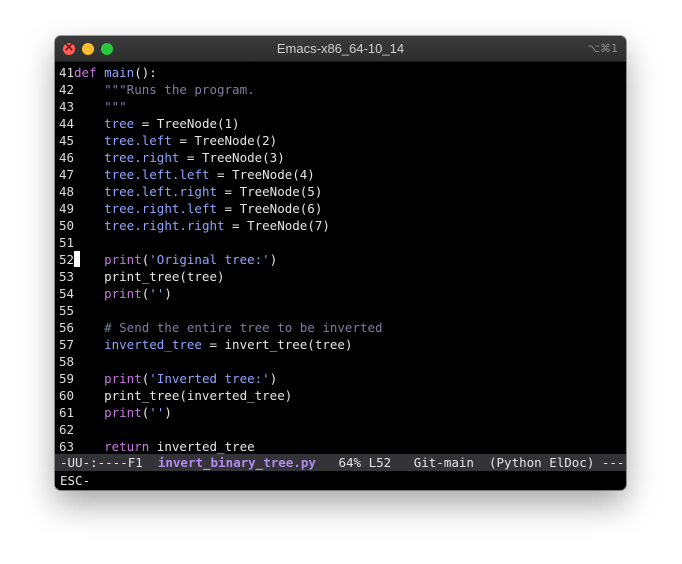 Image resolution: width=682 pixels, height=564 pixels. What do you see at coordinates (109, 462) in the screenshot?
I see `modeline-status: -UU-:----F1` at bounding box center [109, 462].